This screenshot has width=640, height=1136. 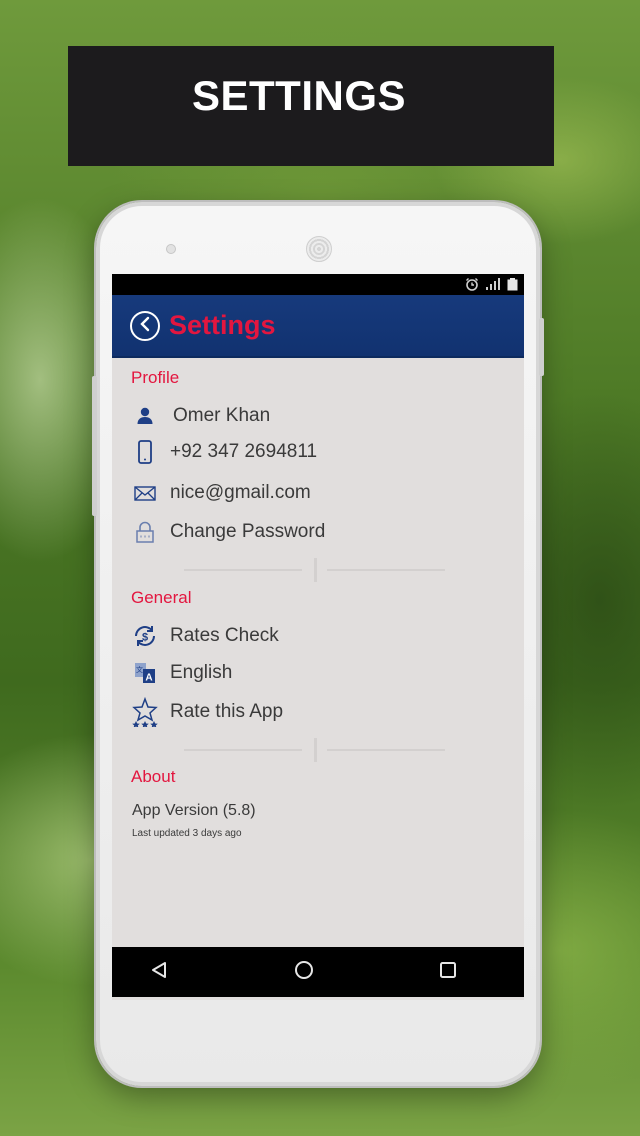 What do you see at coordinates (145, 532) in the screenshot?
I see `lock-icon` at bounding box center [145, 532].